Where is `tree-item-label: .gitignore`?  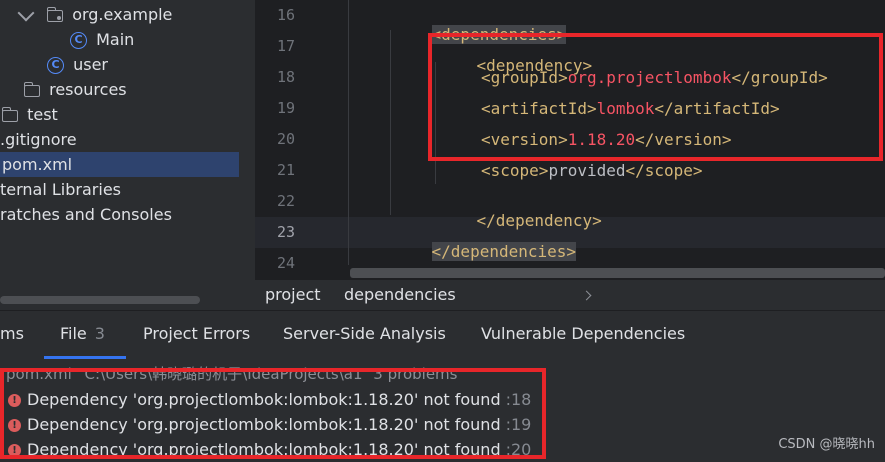
tree-item-label: .gitignore is located at coordinates (38, 139).